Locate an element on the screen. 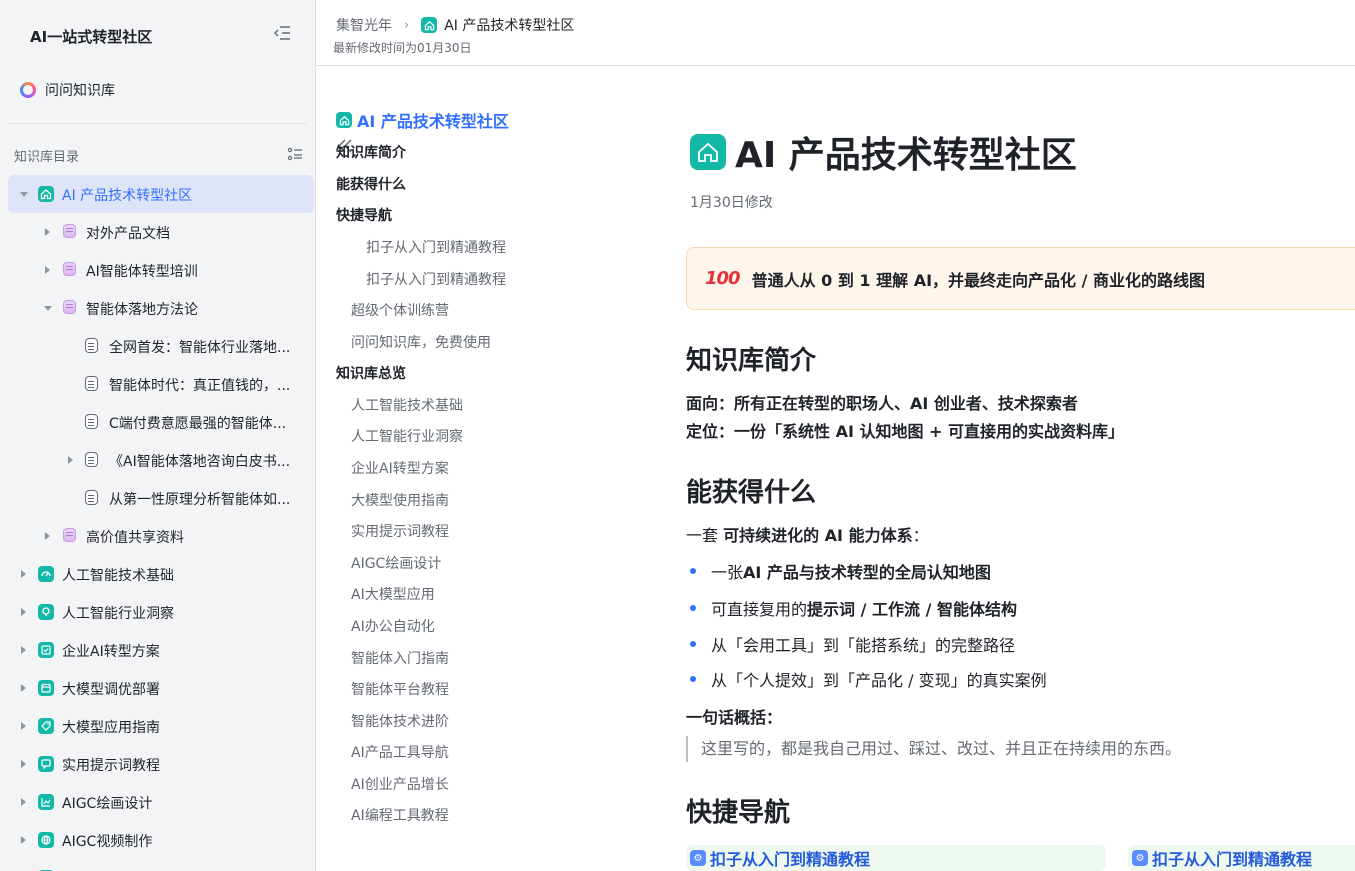  sidebar-item-label: AI智能体转型培训 is located at coordinates (142, 272).